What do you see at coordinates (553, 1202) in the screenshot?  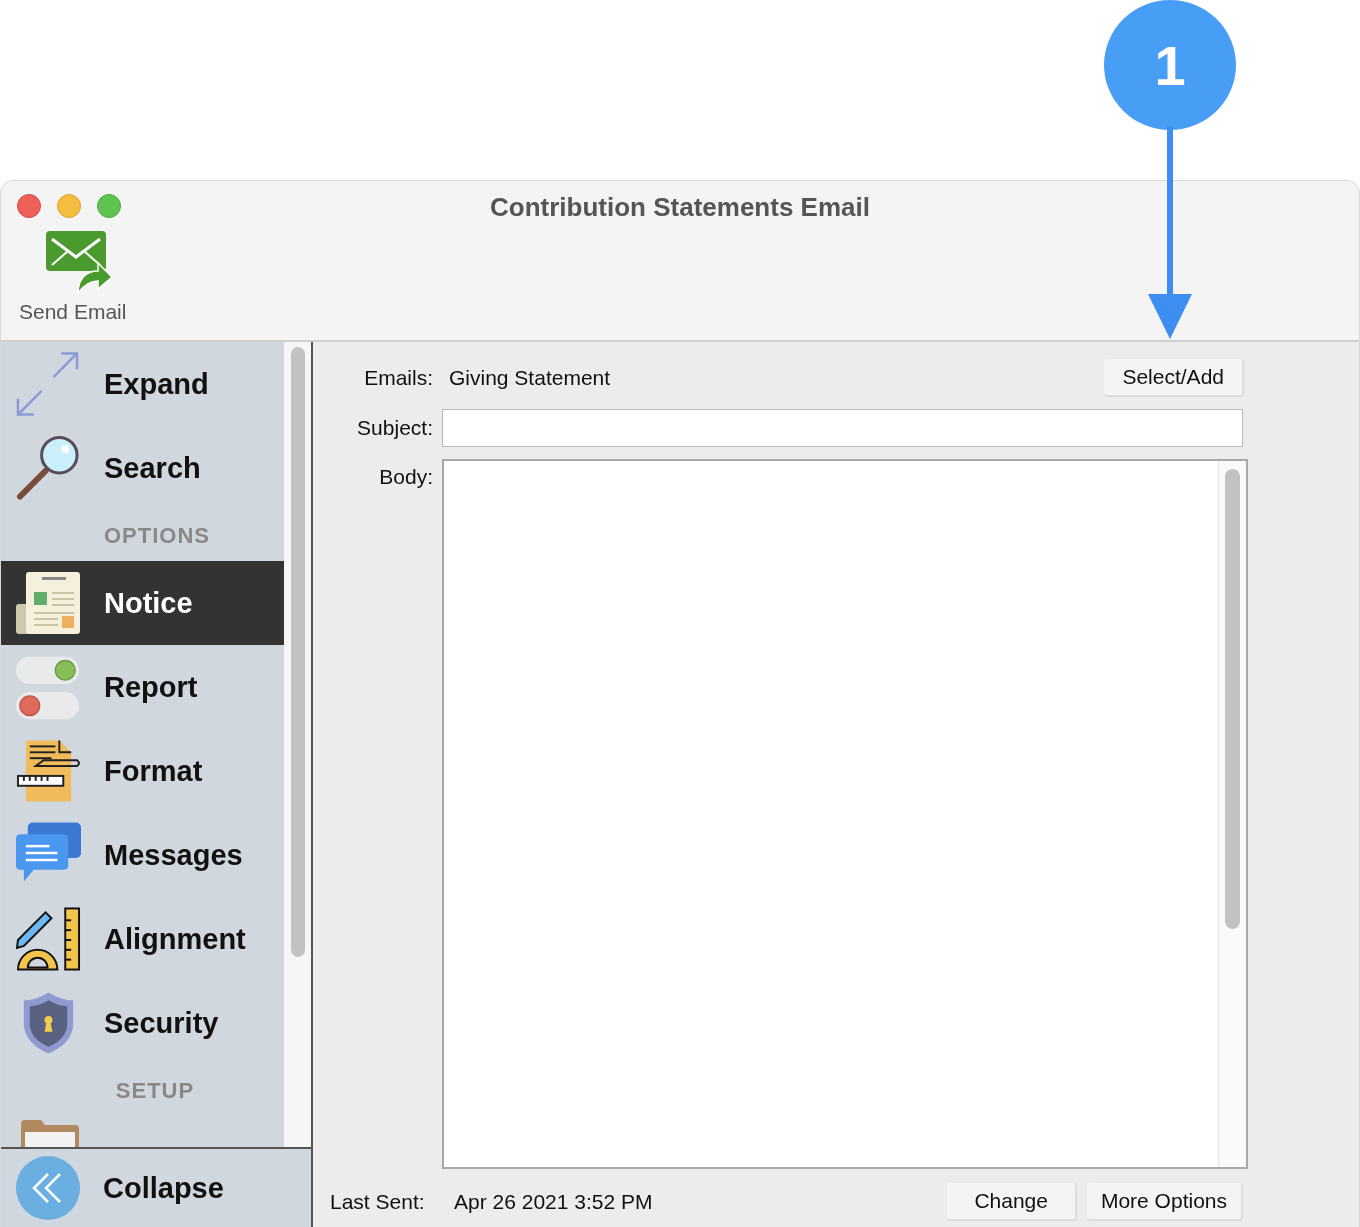 I see `last-sent-value: Apr 26 2021 3:52 PM` at bounding box center [553, 1202].